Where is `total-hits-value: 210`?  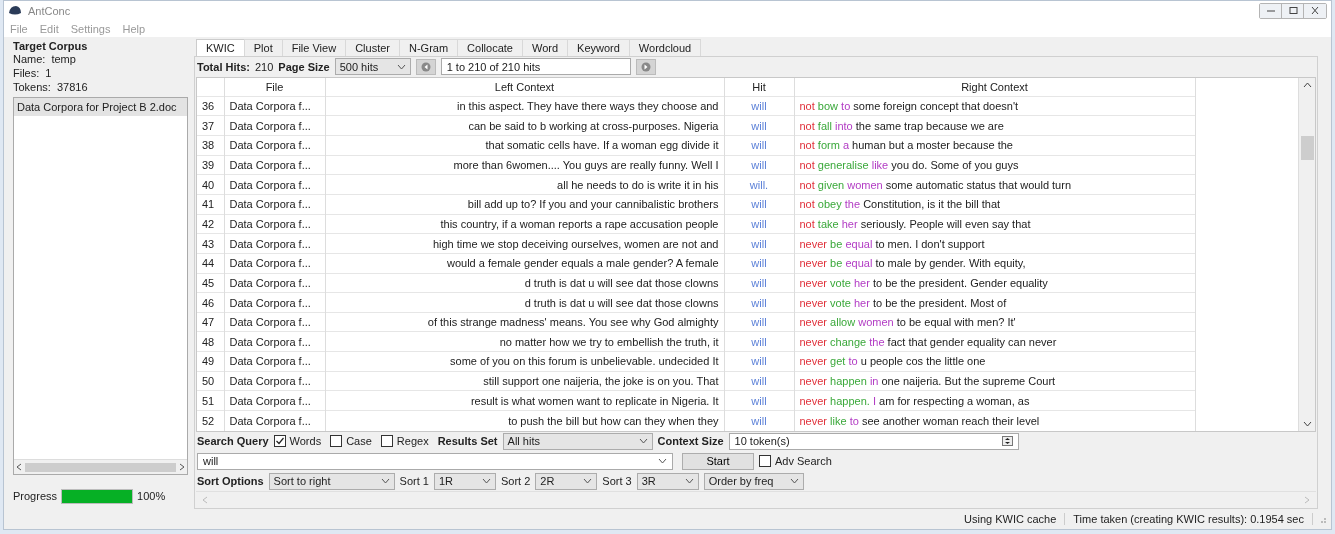
total-hits-value: 210 is located at coordinates (264, 66).